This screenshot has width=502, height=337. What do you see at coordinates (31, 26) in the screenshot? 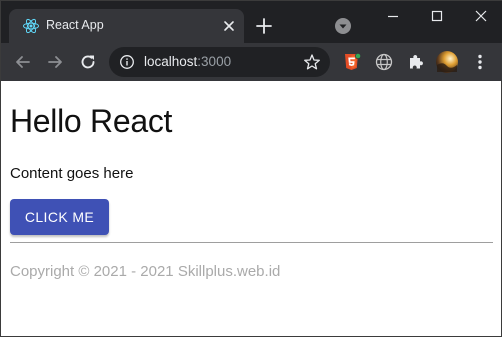
I see `react-logo-icon` at bounding box center [31, 26].